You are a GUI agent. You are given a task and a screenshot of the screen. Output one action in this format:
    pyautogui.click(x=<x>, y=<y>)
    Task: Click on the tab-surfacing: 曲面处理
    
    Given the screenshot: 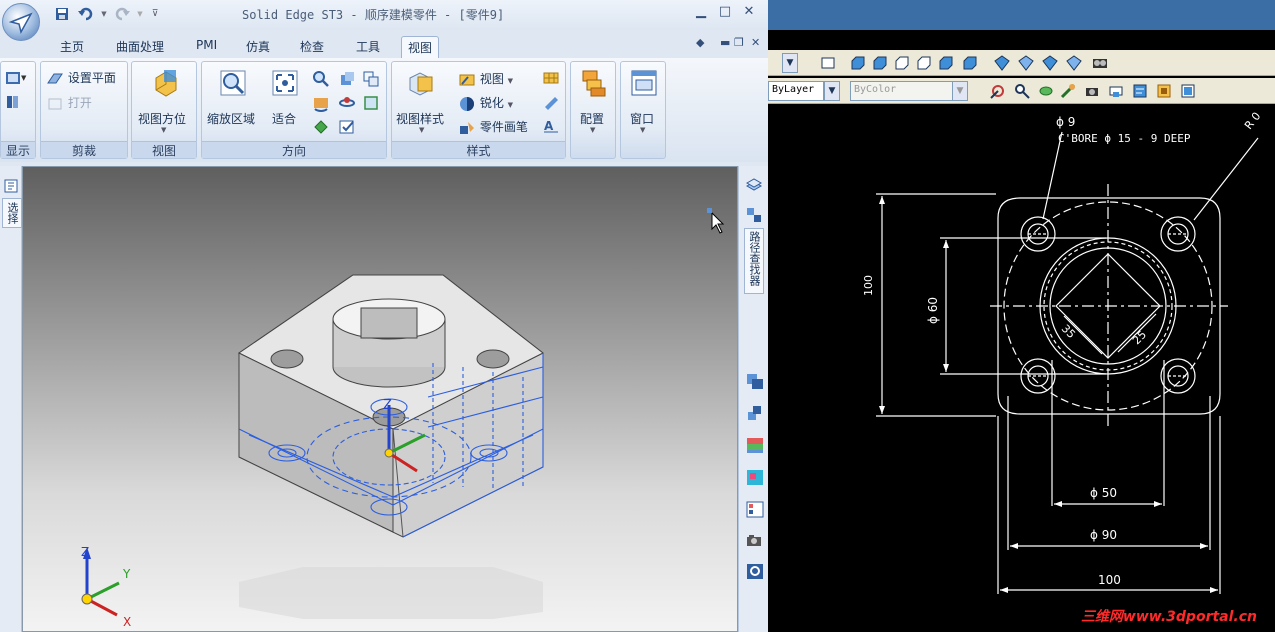 What is the action you would take?
    pyautogui.click(x=140, y=47)
    